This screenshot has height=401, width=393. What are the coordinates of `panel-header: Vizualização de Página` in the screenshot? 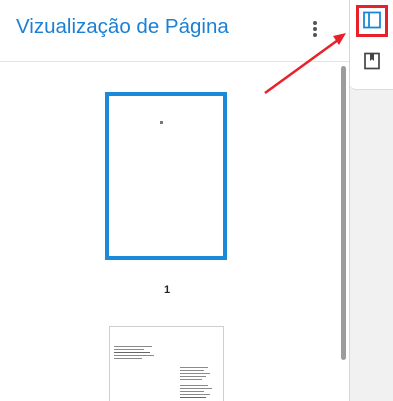 It's located at (174, 31).